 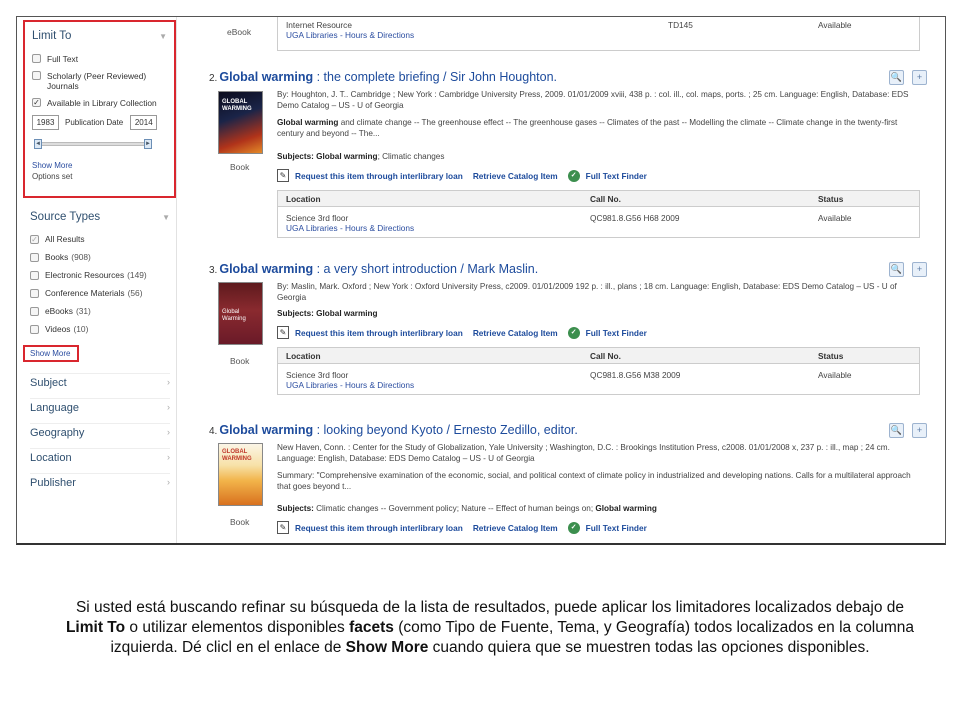 I want to click on slider-handle-right: ►, so click(x=148, y=144).